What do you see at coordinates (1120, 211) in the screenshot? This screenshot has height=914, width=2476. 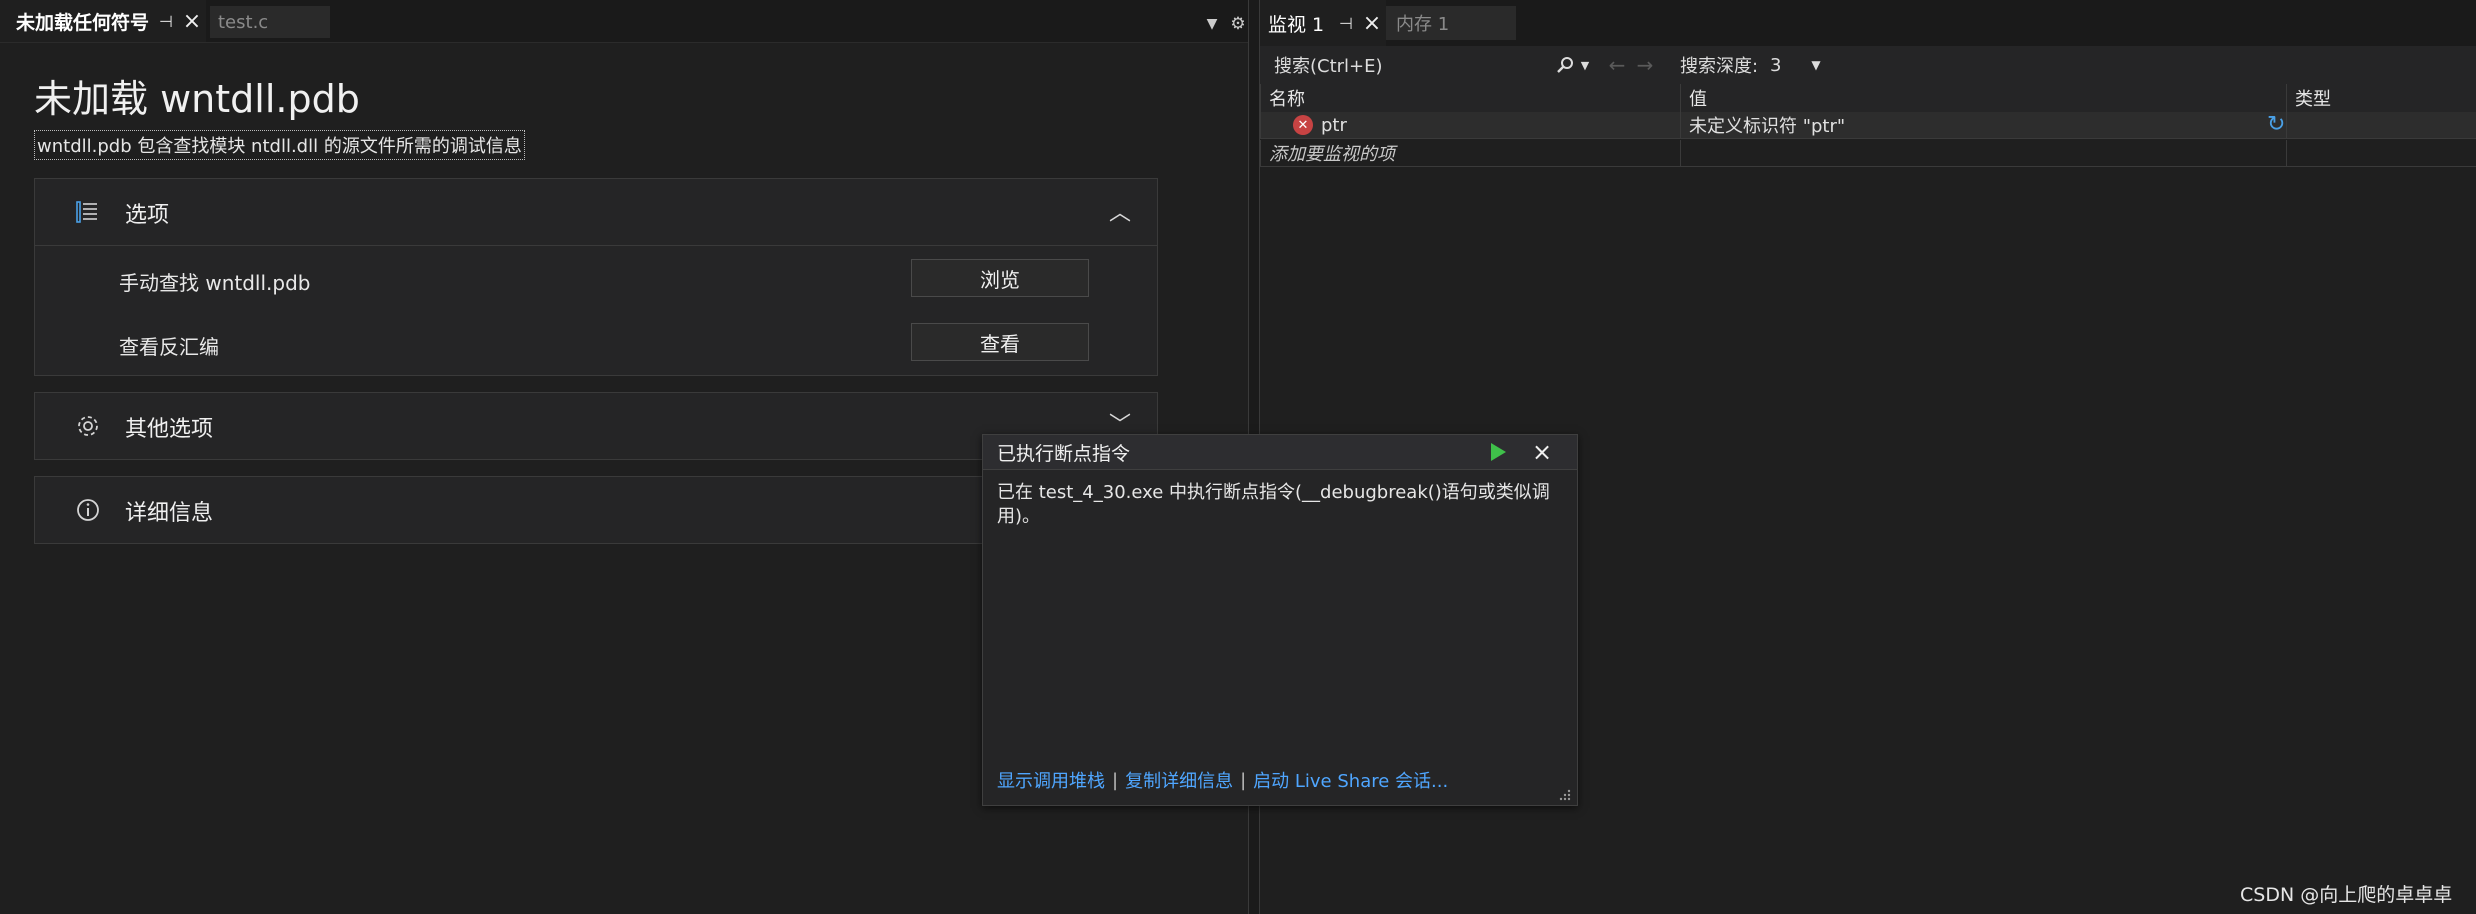 I see `chevron-up-icon: ︿` at bounding box center [1120, 211].